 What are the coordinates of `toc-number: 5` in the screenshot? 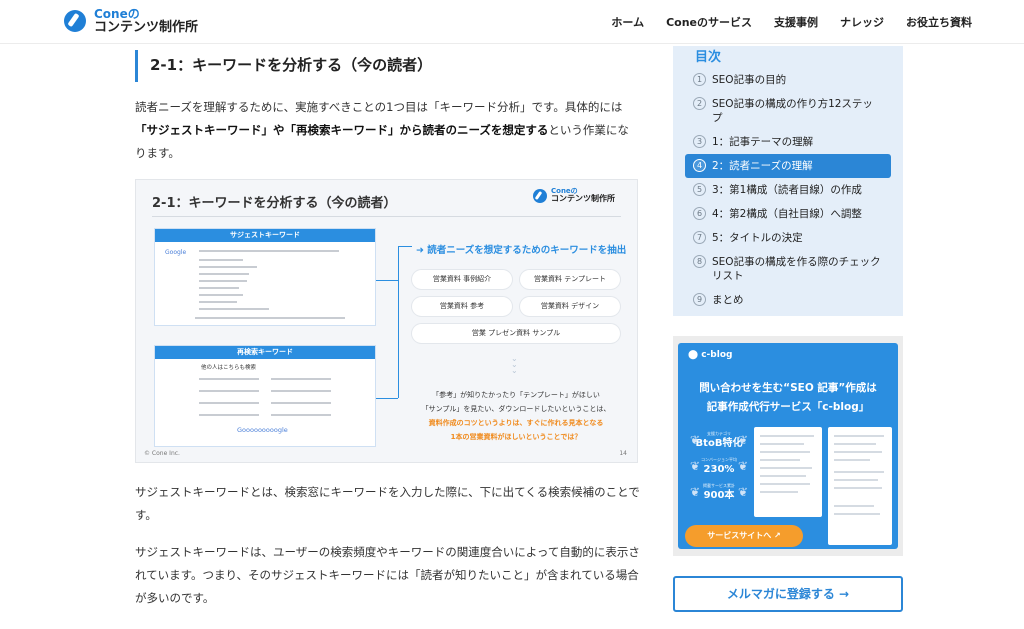 It's located at (699, 189).